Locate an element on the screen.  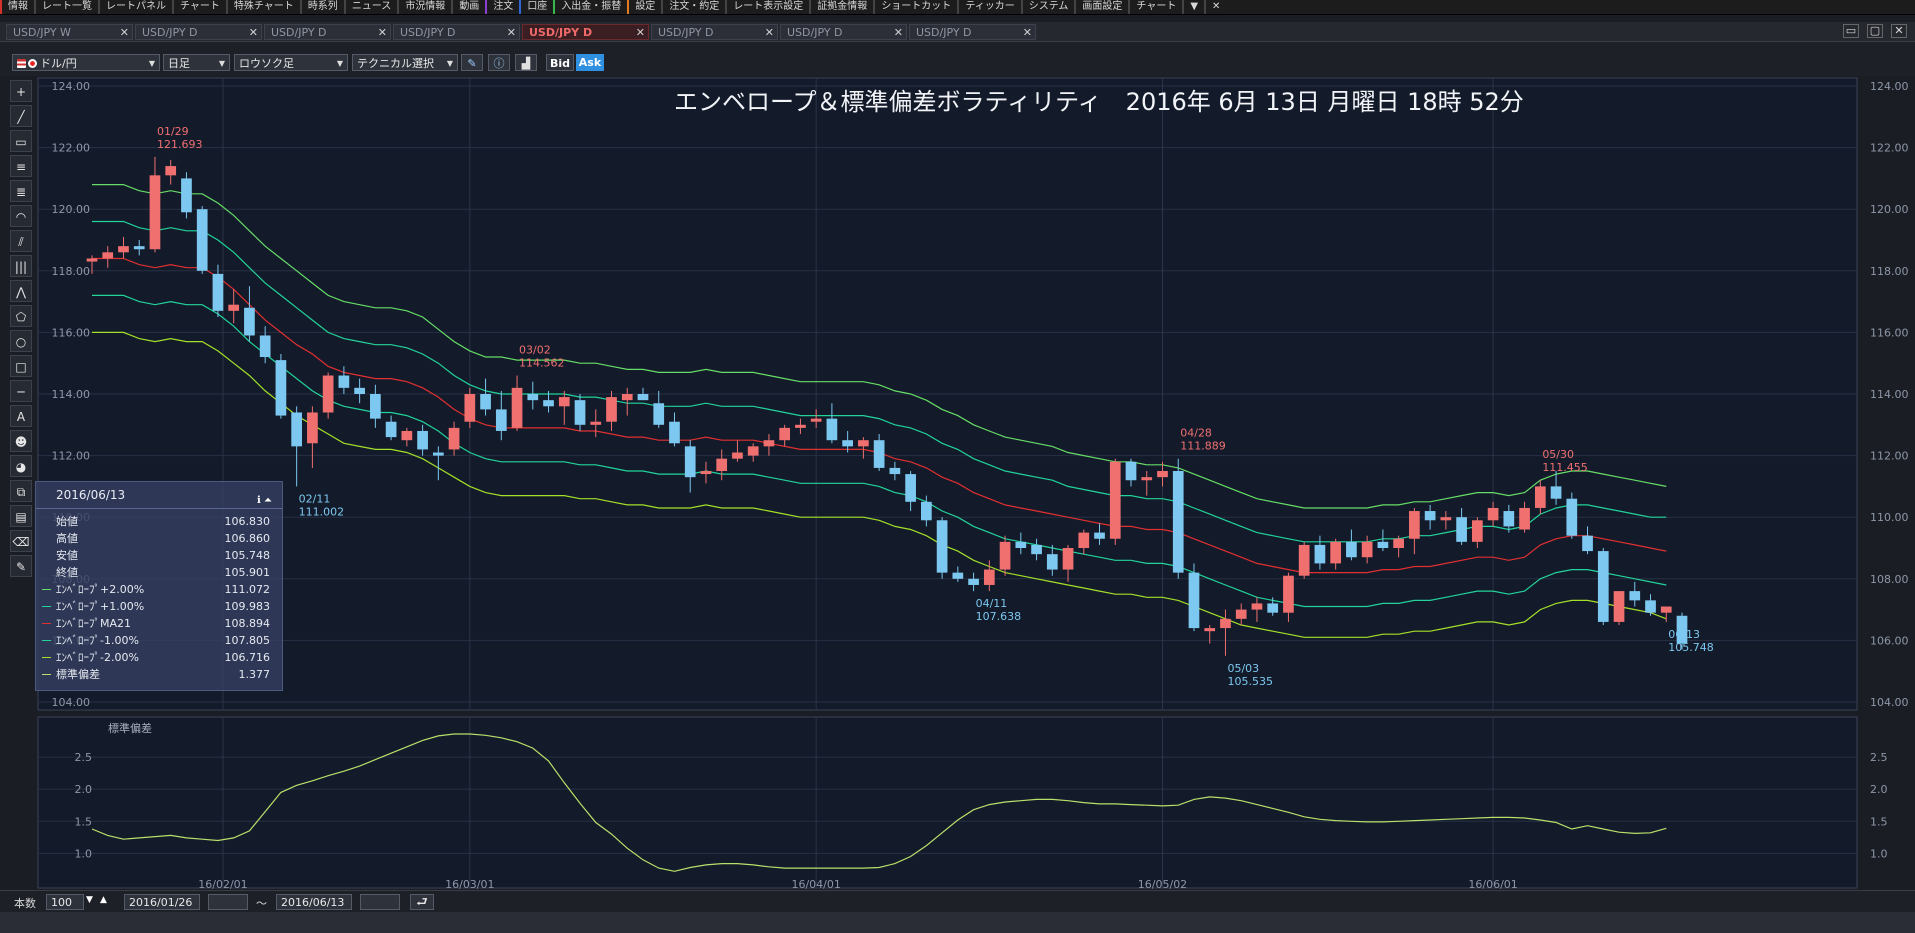
to-date-field: 2016/06/13 is located at coordinates (314, 902).